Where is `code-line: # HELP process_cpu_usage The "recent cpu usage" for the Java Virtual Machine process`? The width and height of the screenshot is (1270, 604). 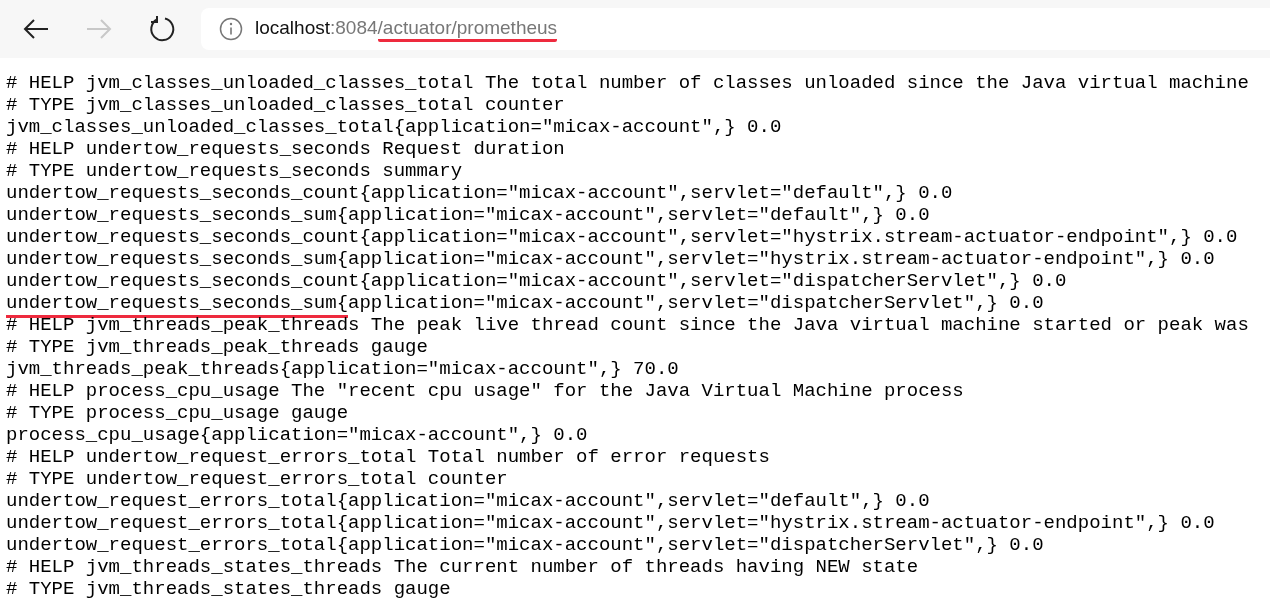
code-line: # HELP process_cpu_usage The "recent cpu usage" for the Java Virtual Machine process is located at coordinates (485, 391).